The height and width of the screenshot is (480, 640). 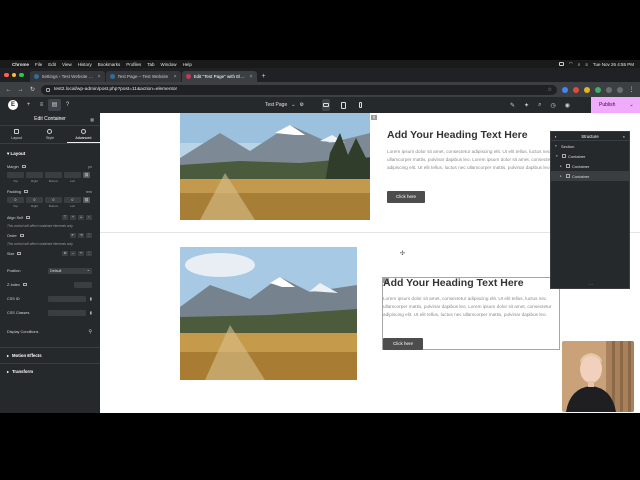 What do you see at coordinates (89, 235) in the screenshot?
I see `order-custom-icon: ⋮` at bounding box center [89, 235].